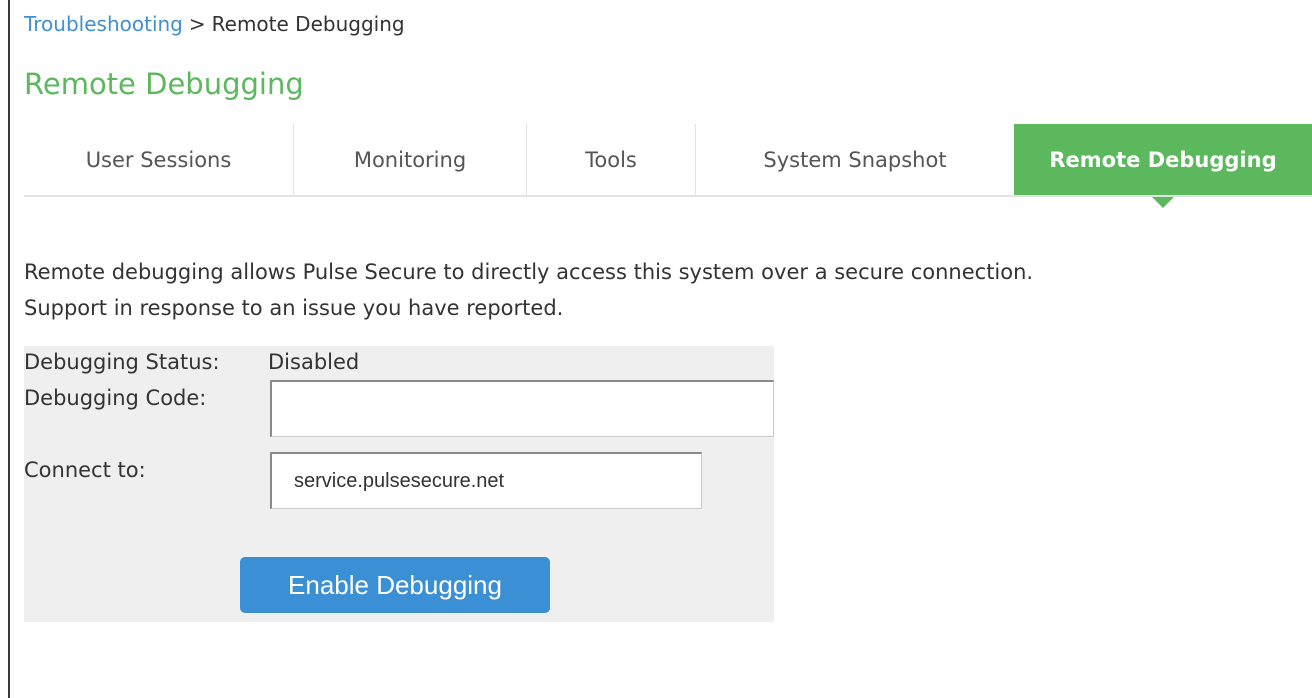  I want to click on breadcrumb: Troubleshooting > Remote Debugging, so click(214, 24).